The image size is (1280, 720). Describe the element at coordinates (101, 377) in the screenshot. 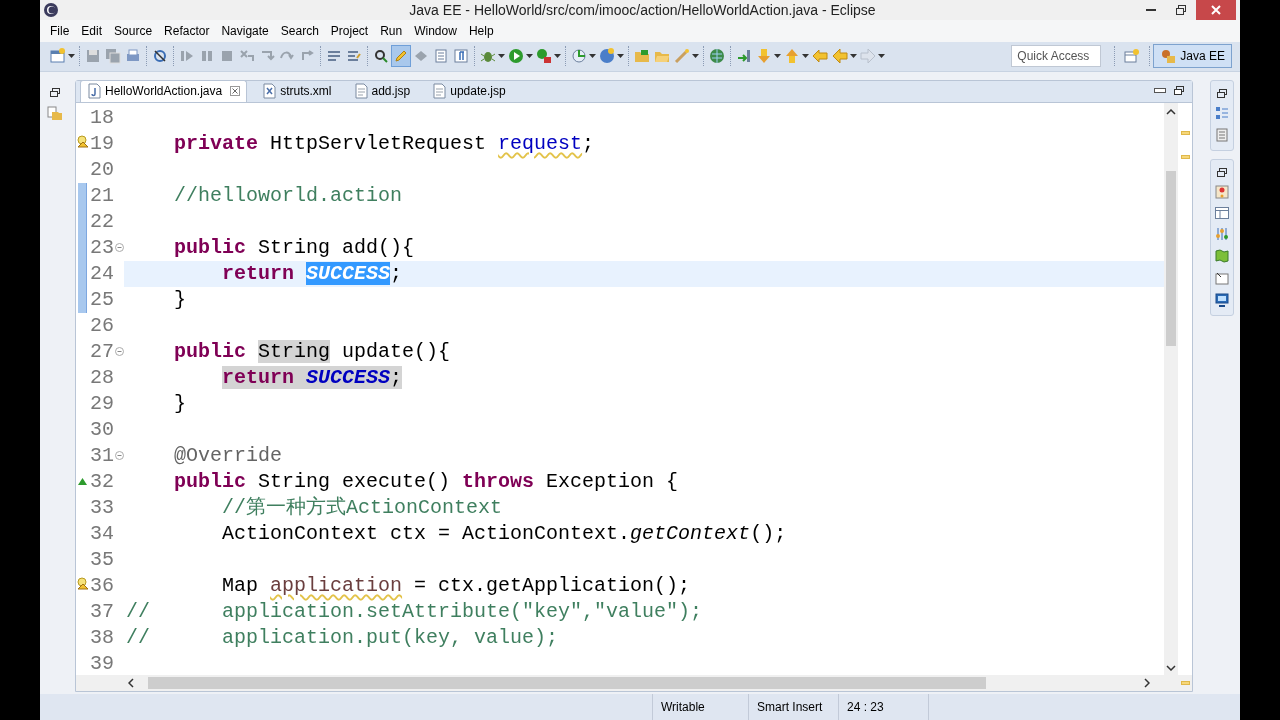

I see `line-number: 28` at that location.